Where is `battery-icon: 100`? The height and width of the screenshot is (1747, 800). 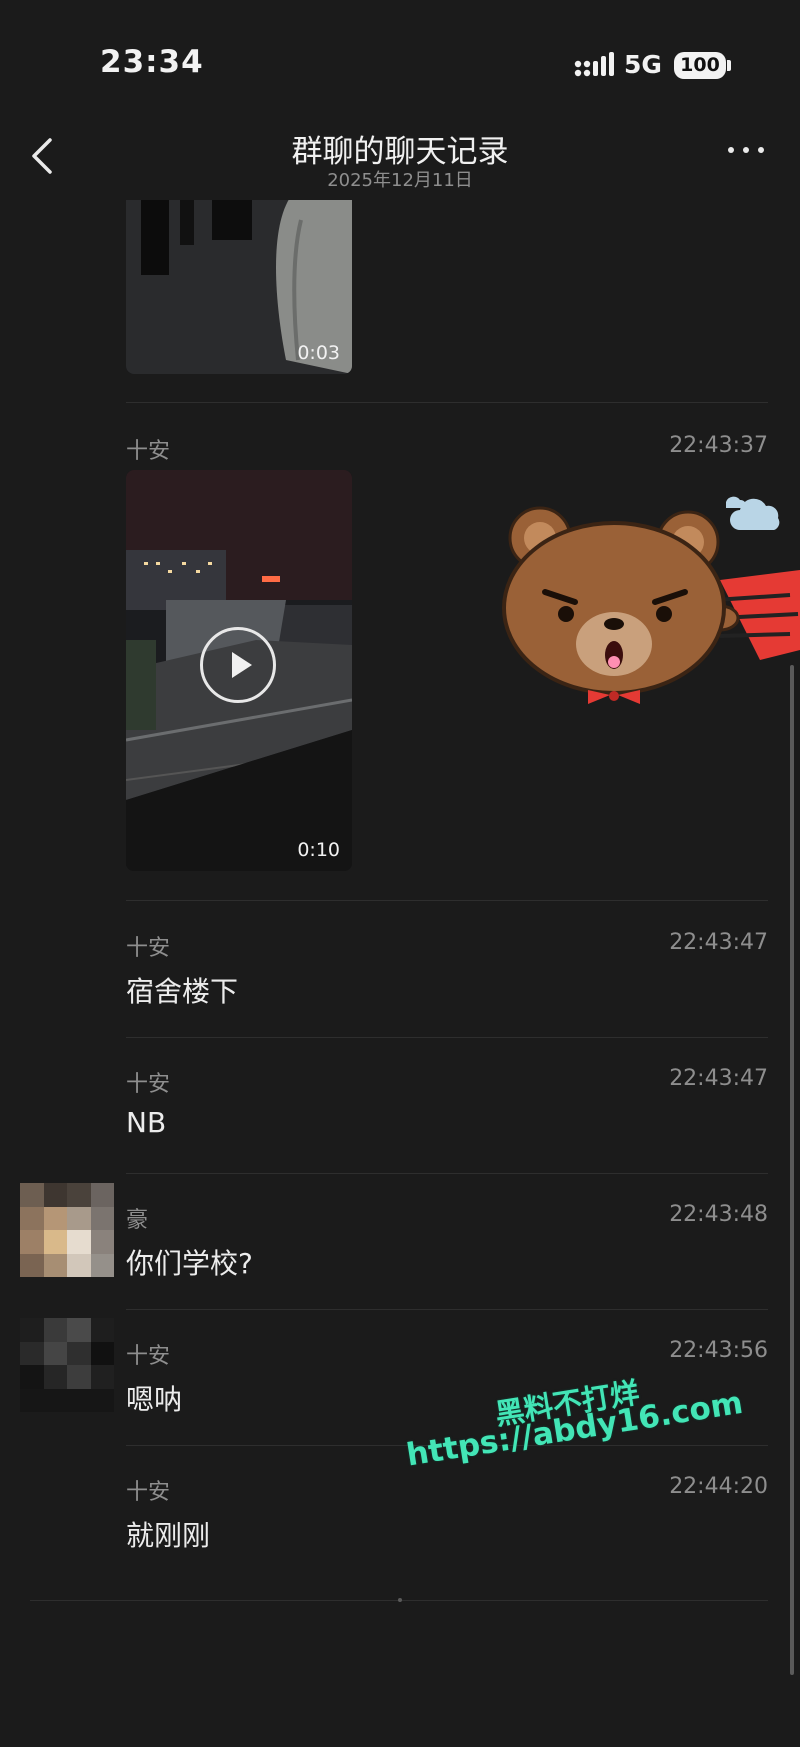
battery-icon: 100 is located at coordinates (700, 65).